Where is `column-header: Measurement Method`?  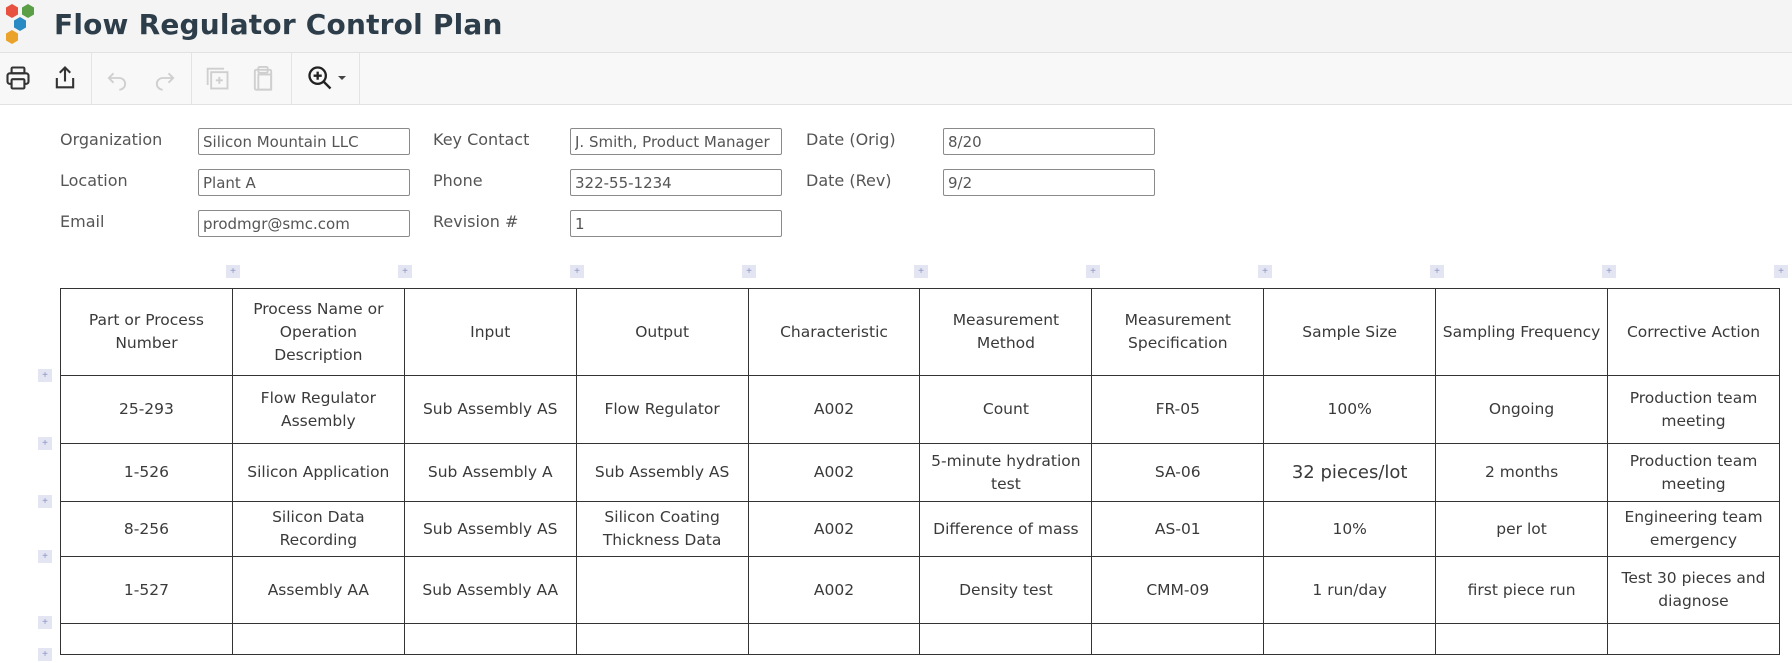 column-header: Measurement Method is located at coordinates (1006, 332).